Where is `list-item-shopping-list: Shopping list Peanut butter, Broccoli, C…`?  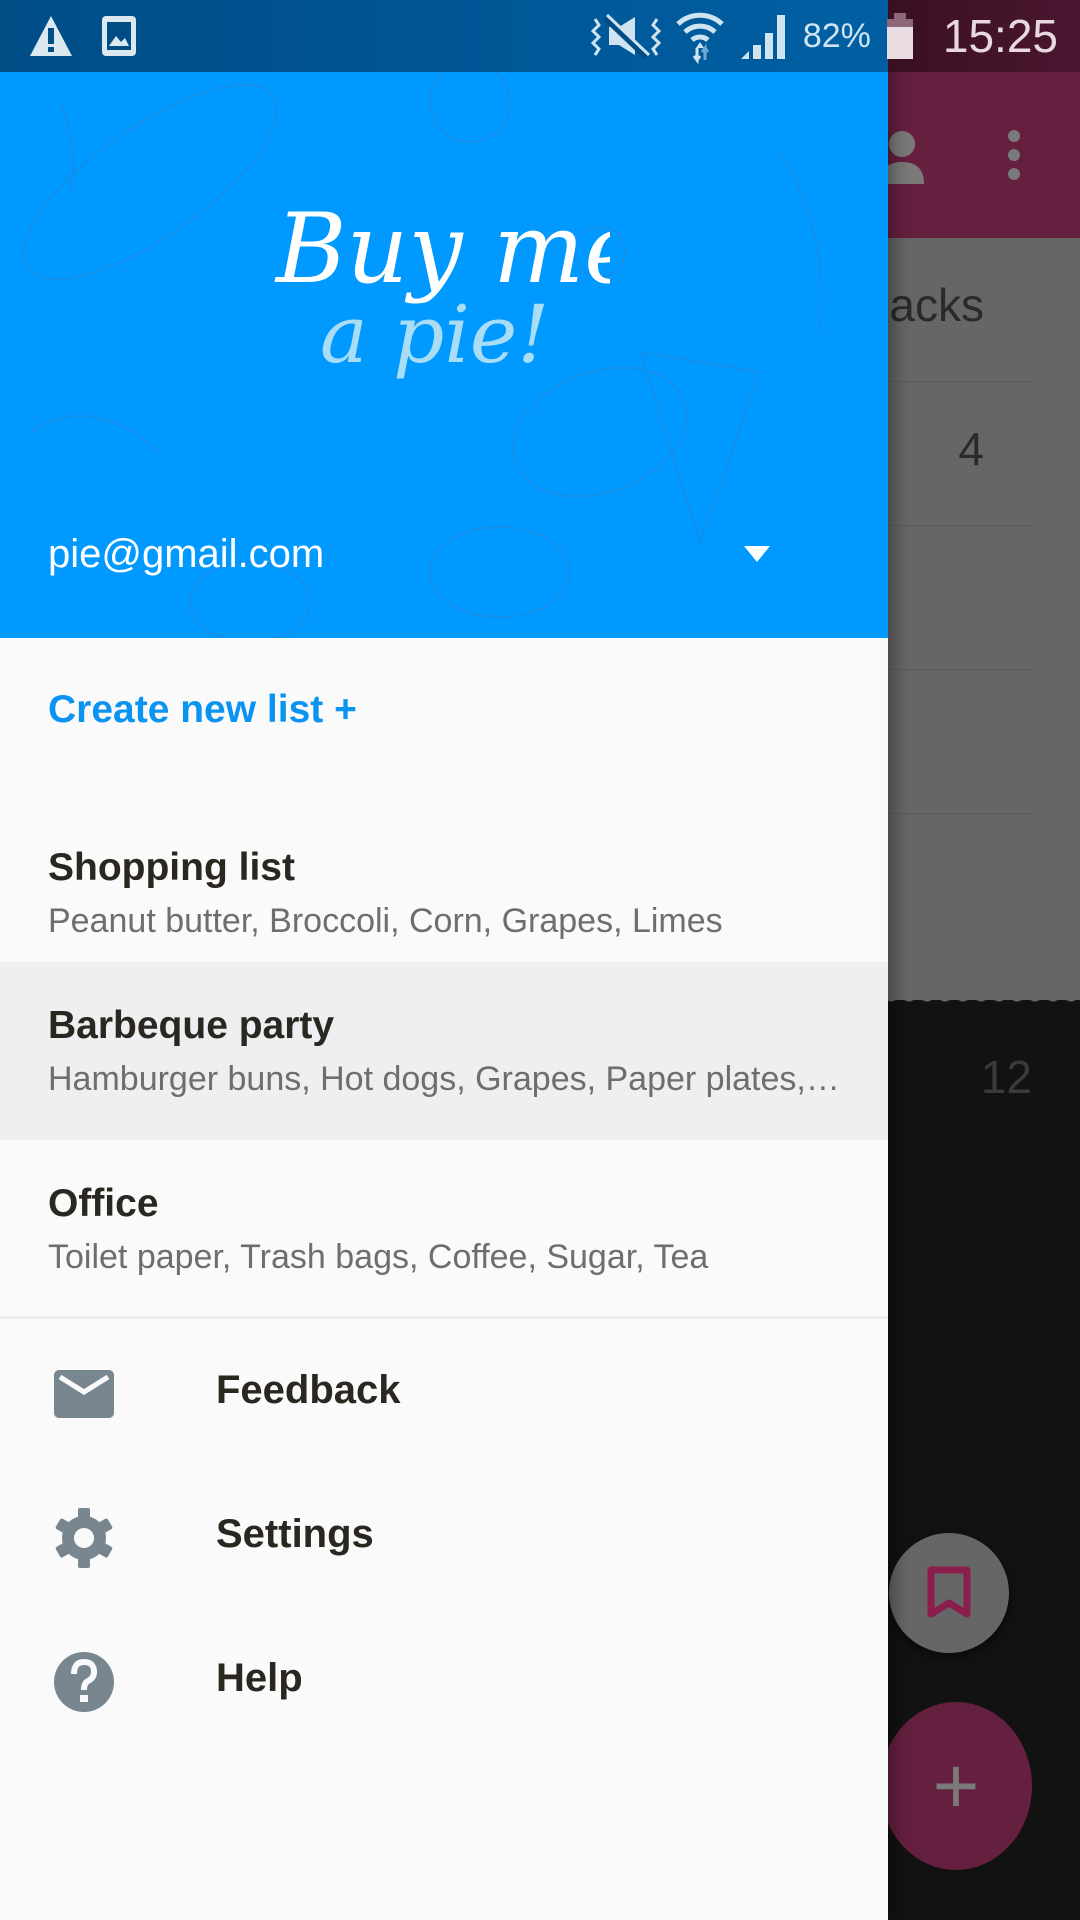
list-item-shopping-list: Shopping list Peanut butter, Broccoli, C… is located at coordinates (444, 893).